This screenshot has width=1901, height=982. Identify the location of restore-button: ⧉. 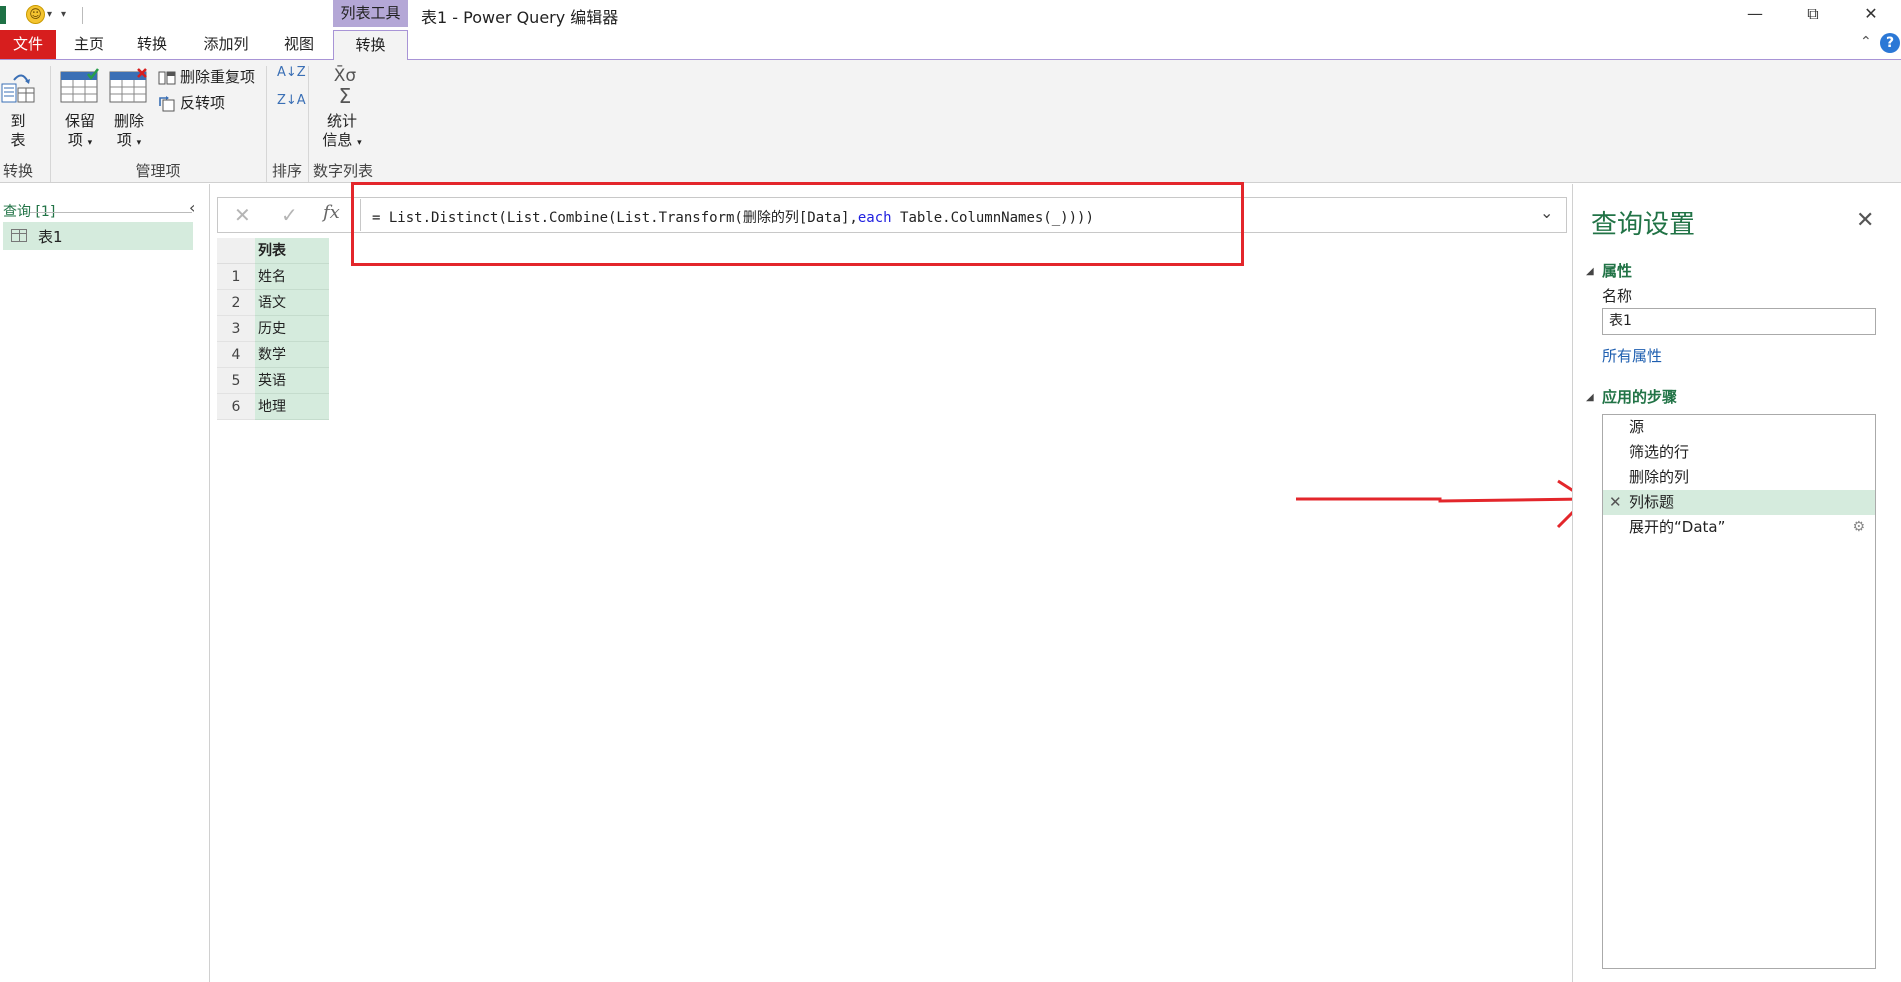
(1813, 14).